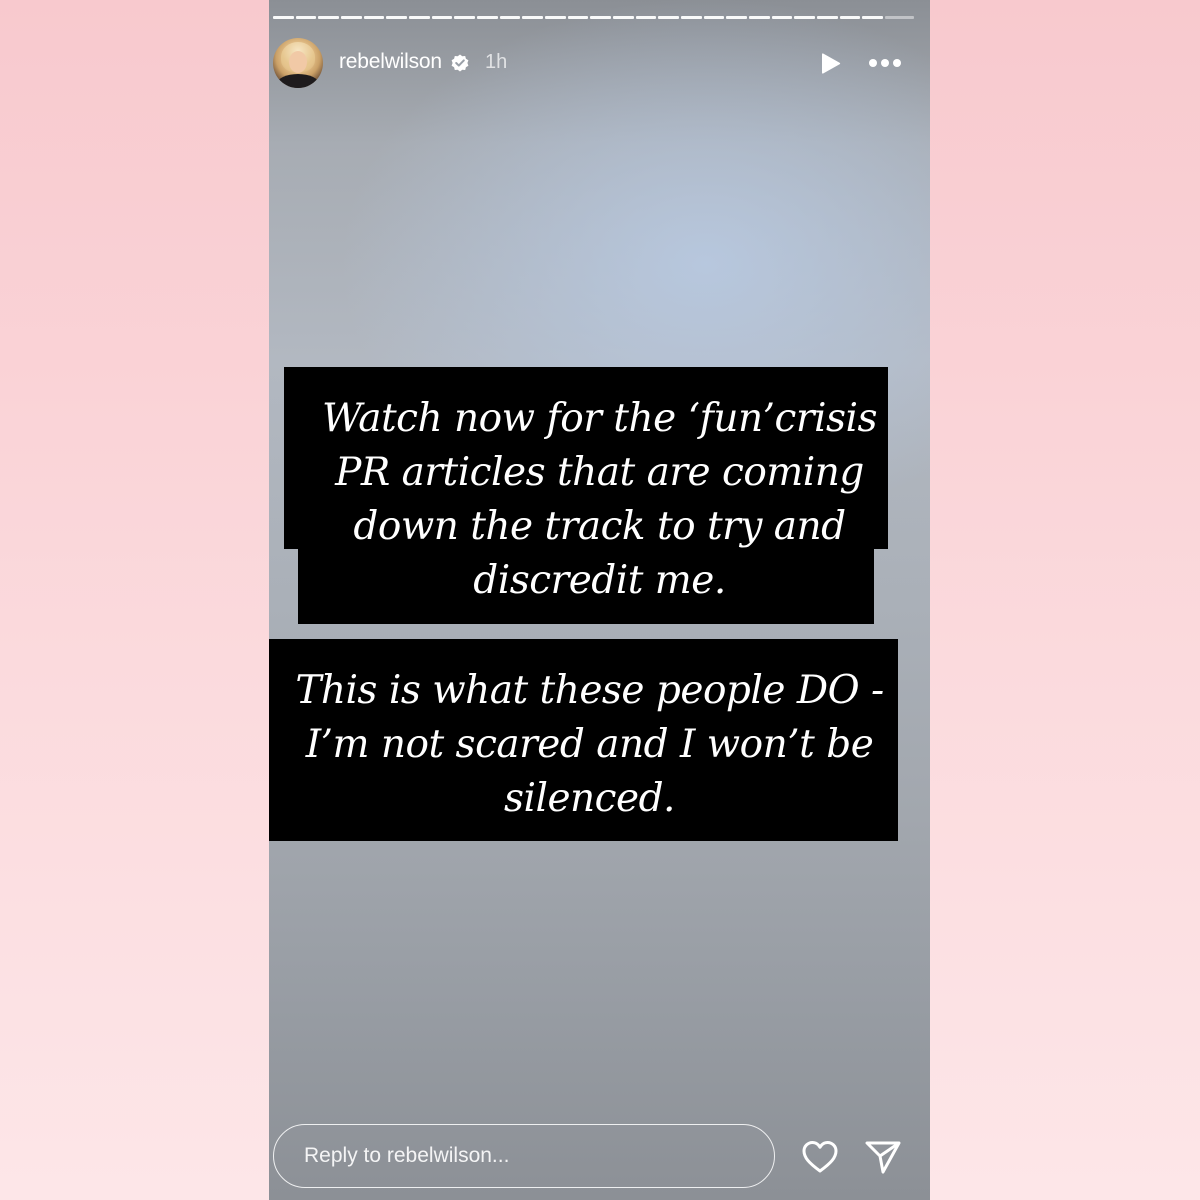 The height and width of the screenshot is (1200, 1200). What do you see at coordinates (599, 580) in the screenshot?
I see `caption-1-line: discredit me.` at bounding box center [599, 580].